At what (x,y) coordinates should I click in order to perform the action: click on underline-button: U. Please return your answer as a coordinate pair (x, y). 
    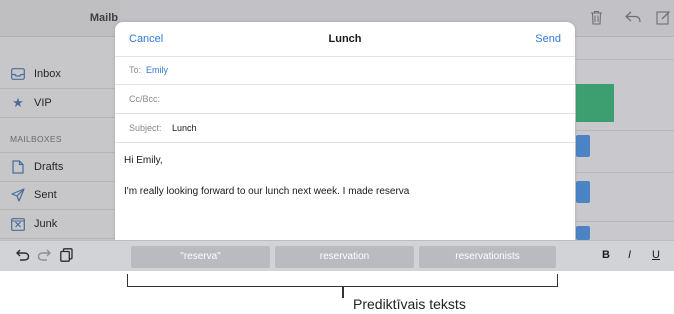
    Looking at the image, I should click on (656, 255).